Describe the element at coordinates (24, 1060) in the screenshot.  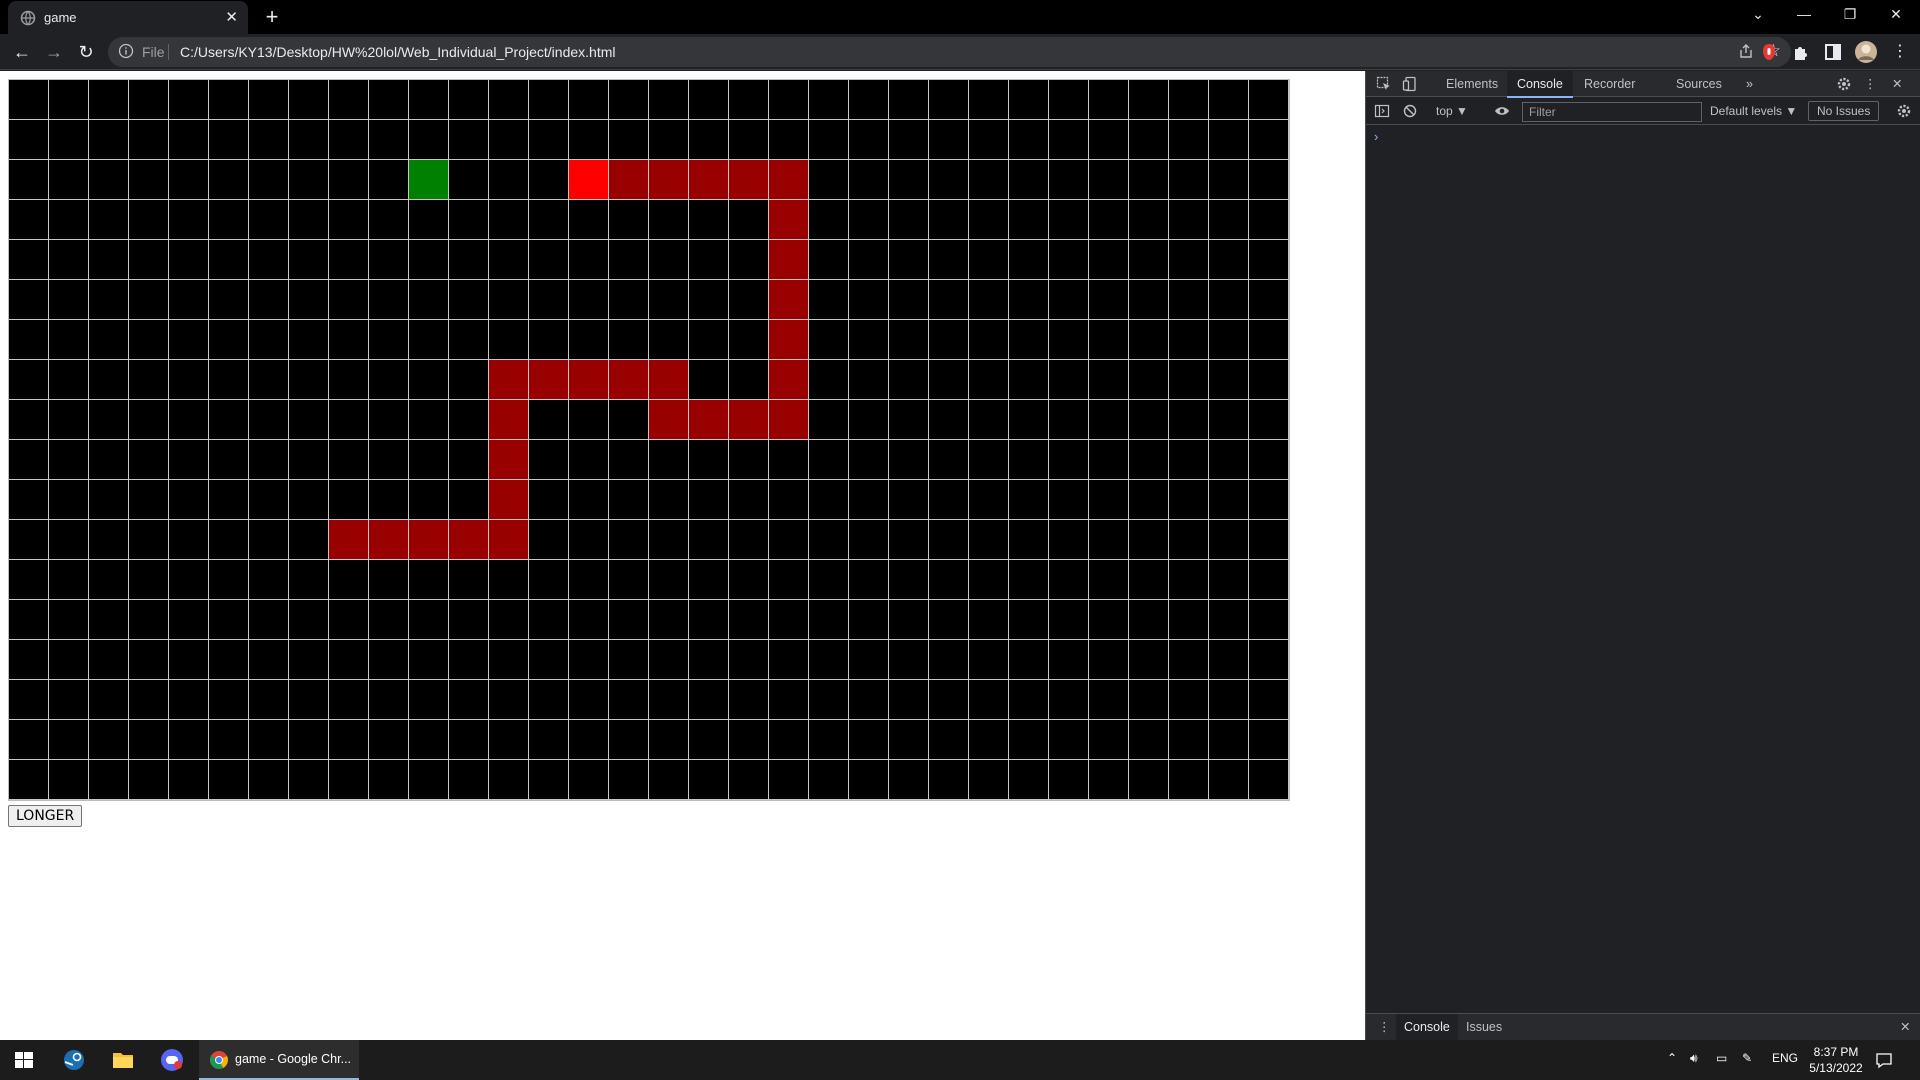
I see `windows-start-icon` at that location.